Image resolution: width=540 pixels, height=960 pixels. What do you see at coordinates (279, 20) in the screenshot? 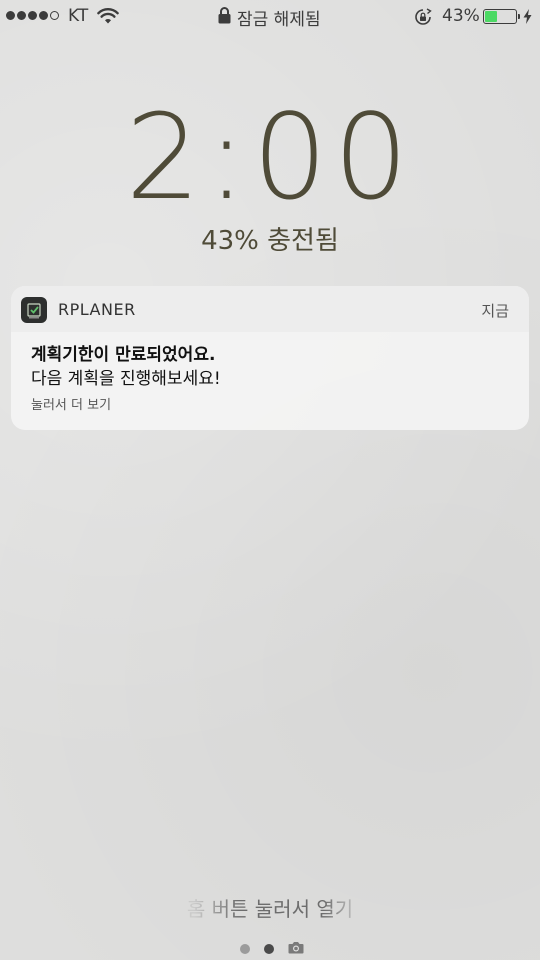
I see `lock-status-label: 잠금 해제됨` at bounding box center [279, 20].